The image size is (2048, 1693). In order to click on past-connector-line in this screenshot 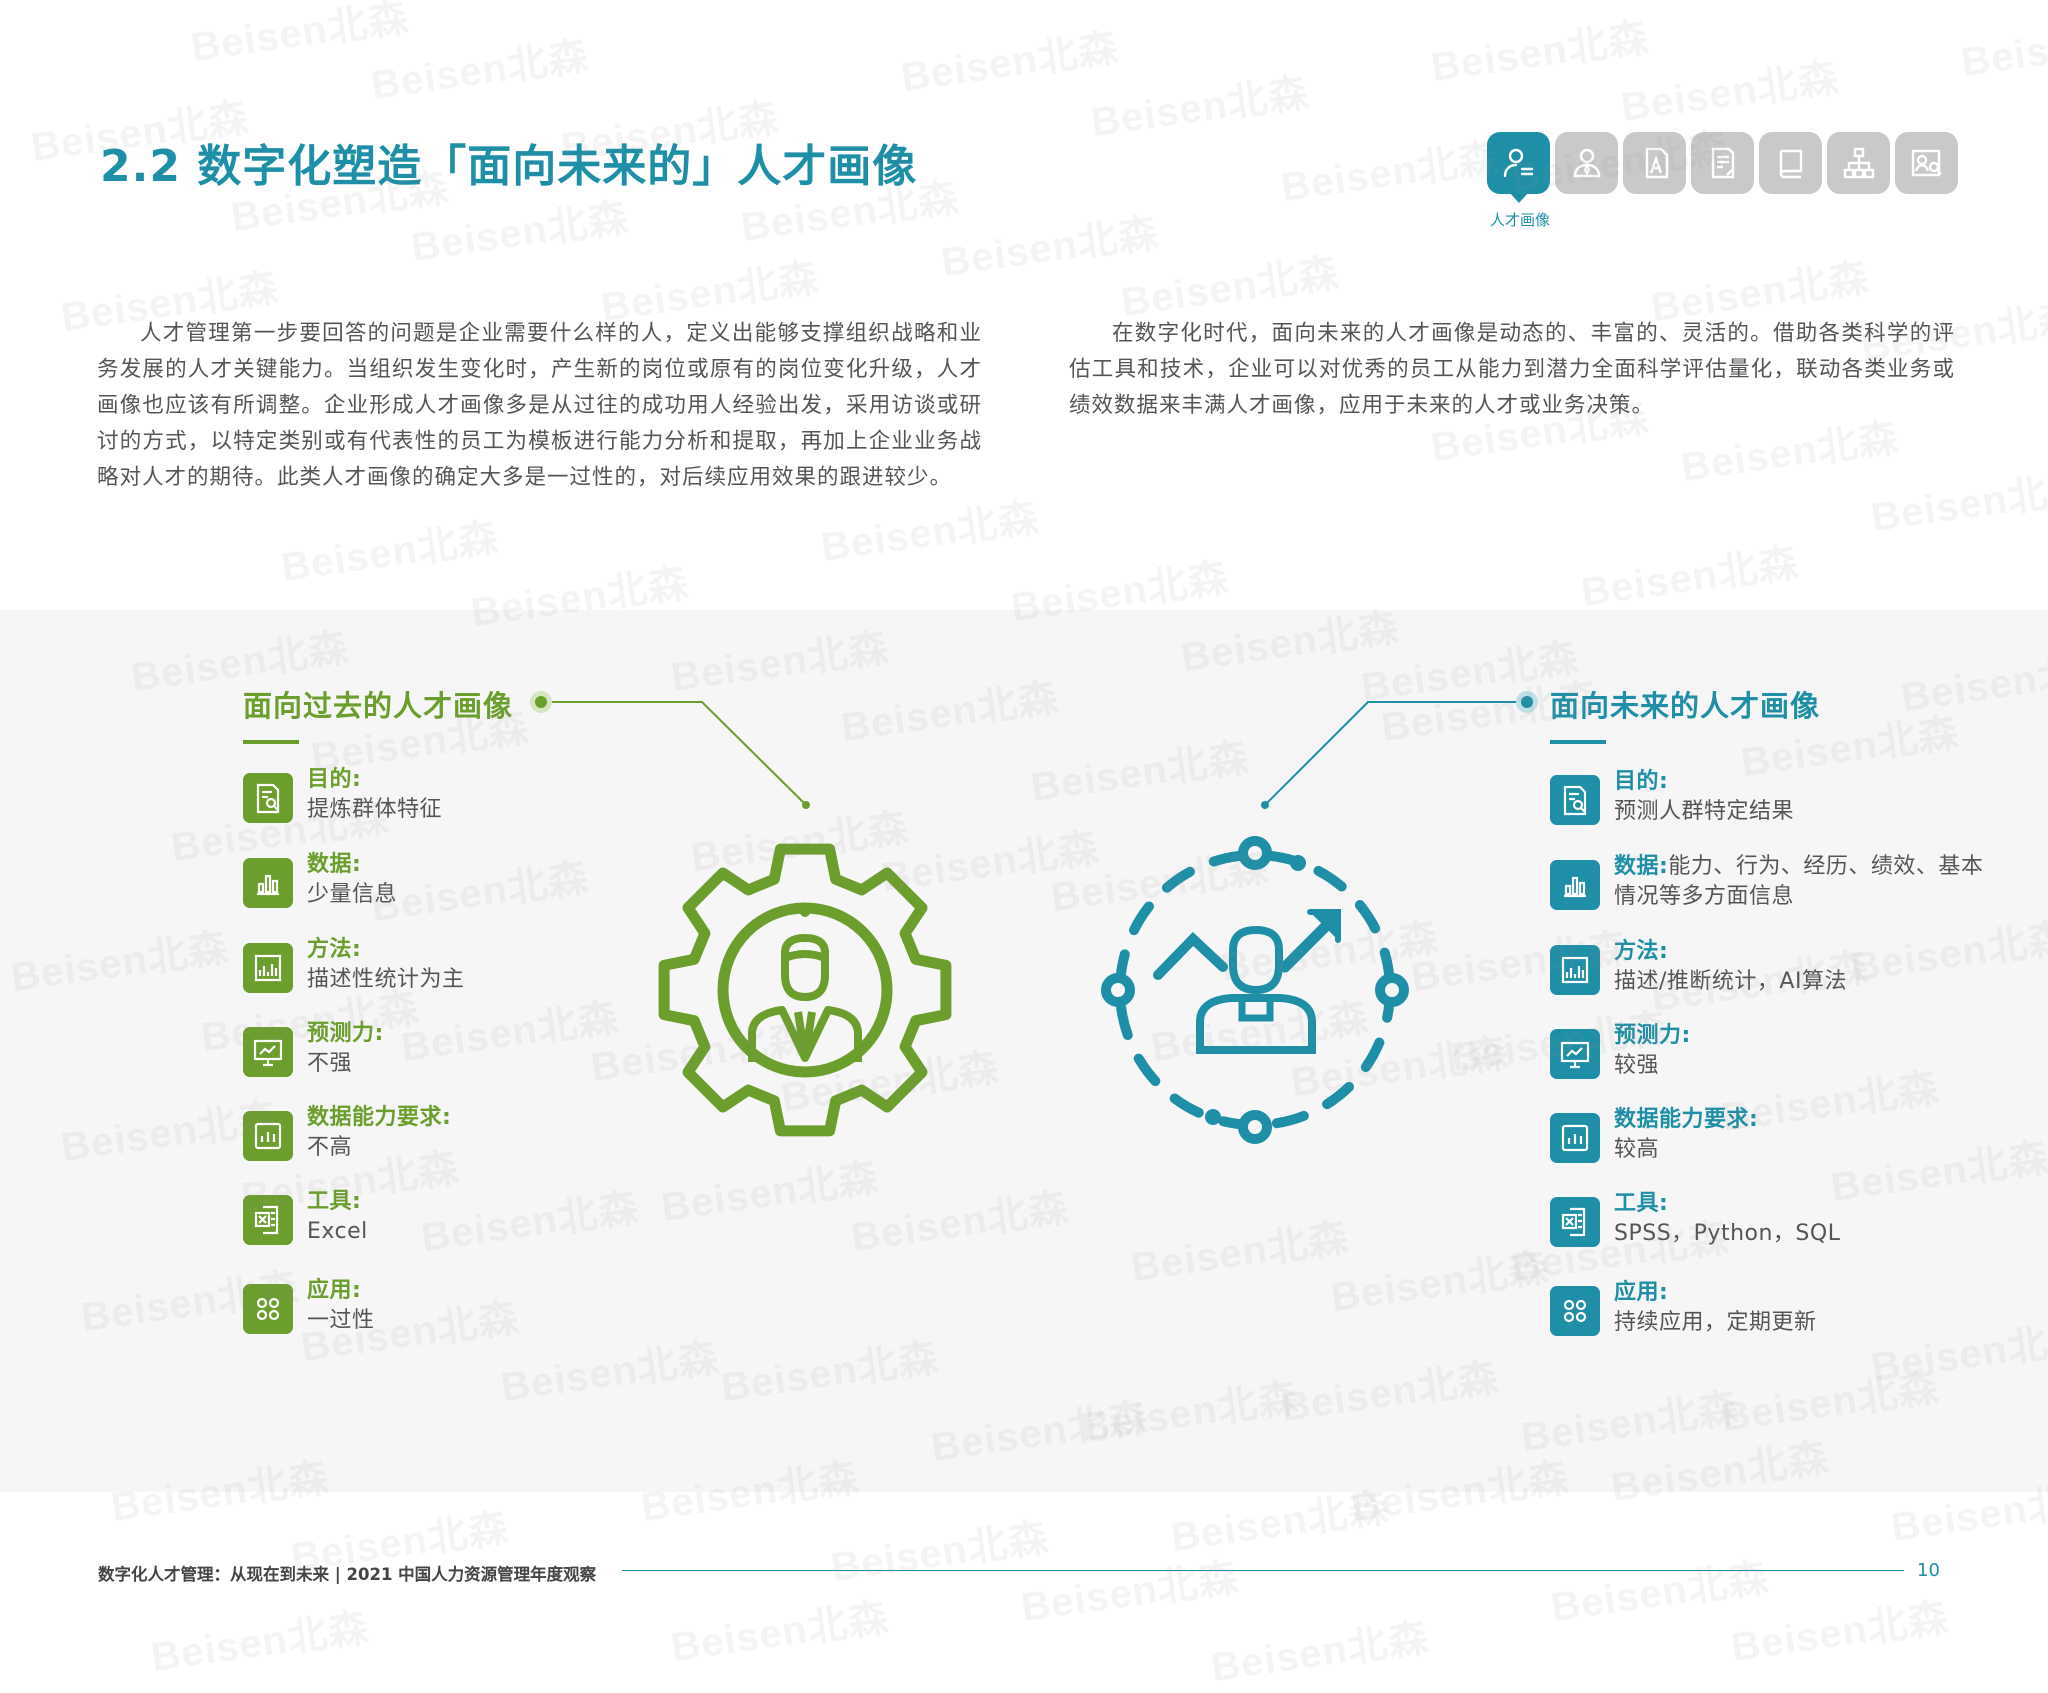, I will do `click(670, 750)`.